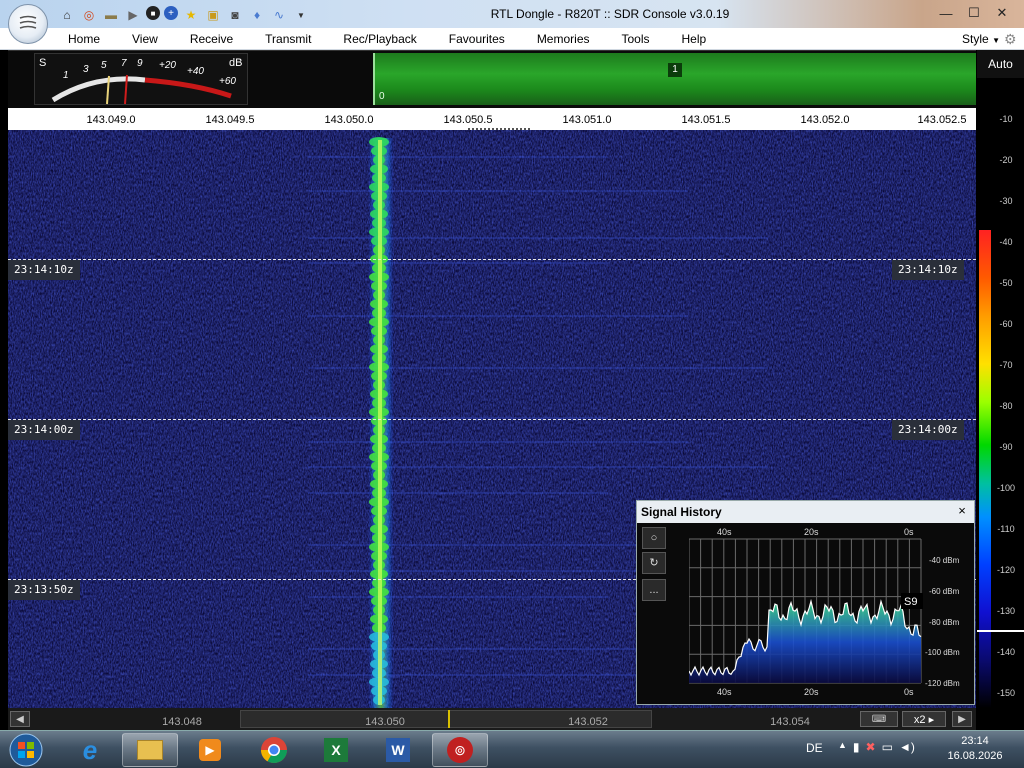 The height and width of the screenshot is (768, 1024). I want to click on y-label-60dbm: -60 dBm, so click(944, 591).